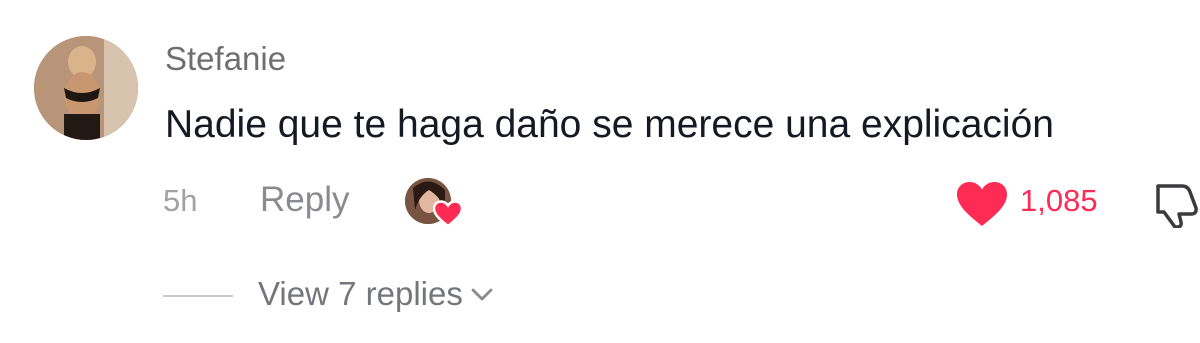 Image resolution: width=1200 pixels, height=343 pixels. What do you see at coordinates (1176, 204) in the screenshot?
I see `thumbs-down-icon` at bounding box center [1176, 204].